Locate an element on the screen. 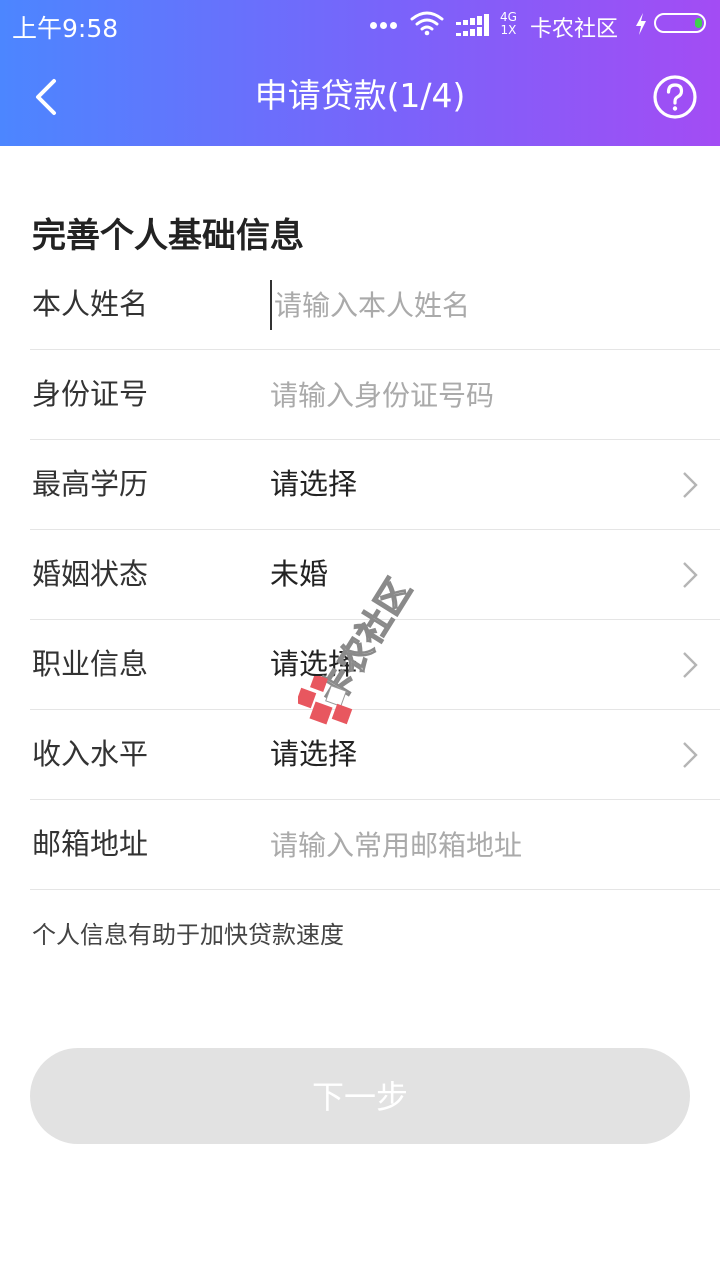 The height and width of the screenshot is (1280, 720). battery-icon is located at coordinates (680, 23).